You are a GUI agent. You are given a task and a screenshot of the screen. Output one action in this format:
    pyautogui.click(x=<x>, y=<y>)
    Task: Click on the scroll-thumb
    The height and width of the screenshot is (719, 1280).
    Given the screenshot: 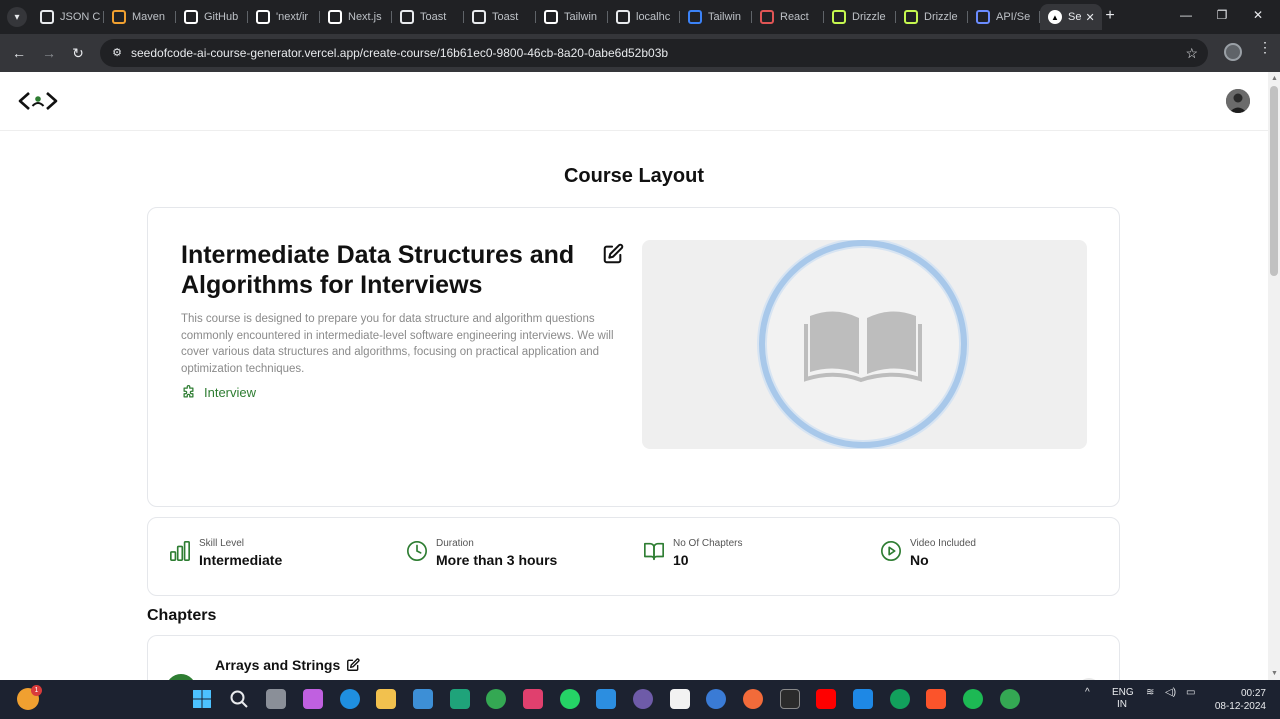 What is the action you would take?
    pyautogui.click(x=1274, y=181)
    